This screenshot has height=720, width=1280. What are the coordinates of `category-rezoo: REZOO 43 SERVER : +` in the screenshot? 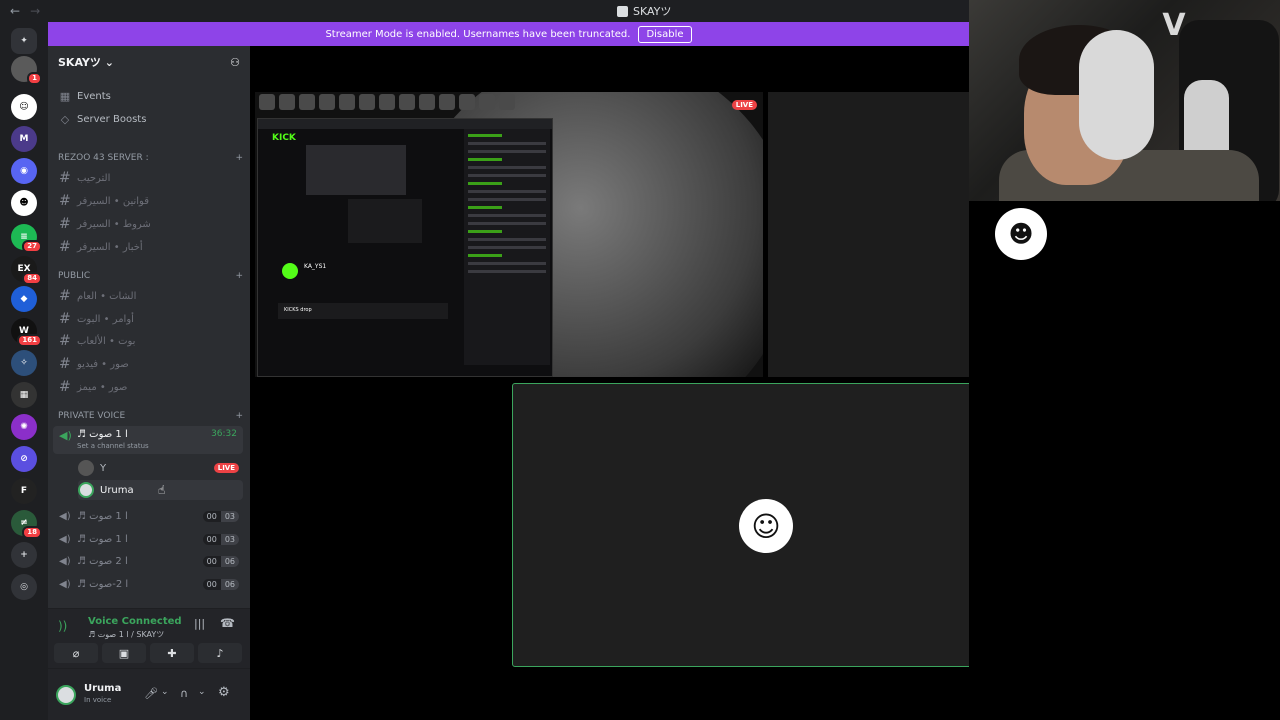 It's located at (150, 158).